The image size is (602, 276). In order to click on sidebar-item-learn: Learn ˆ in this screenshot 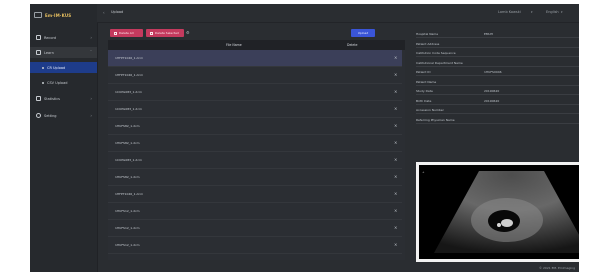, I will do `click(63, 52)`.